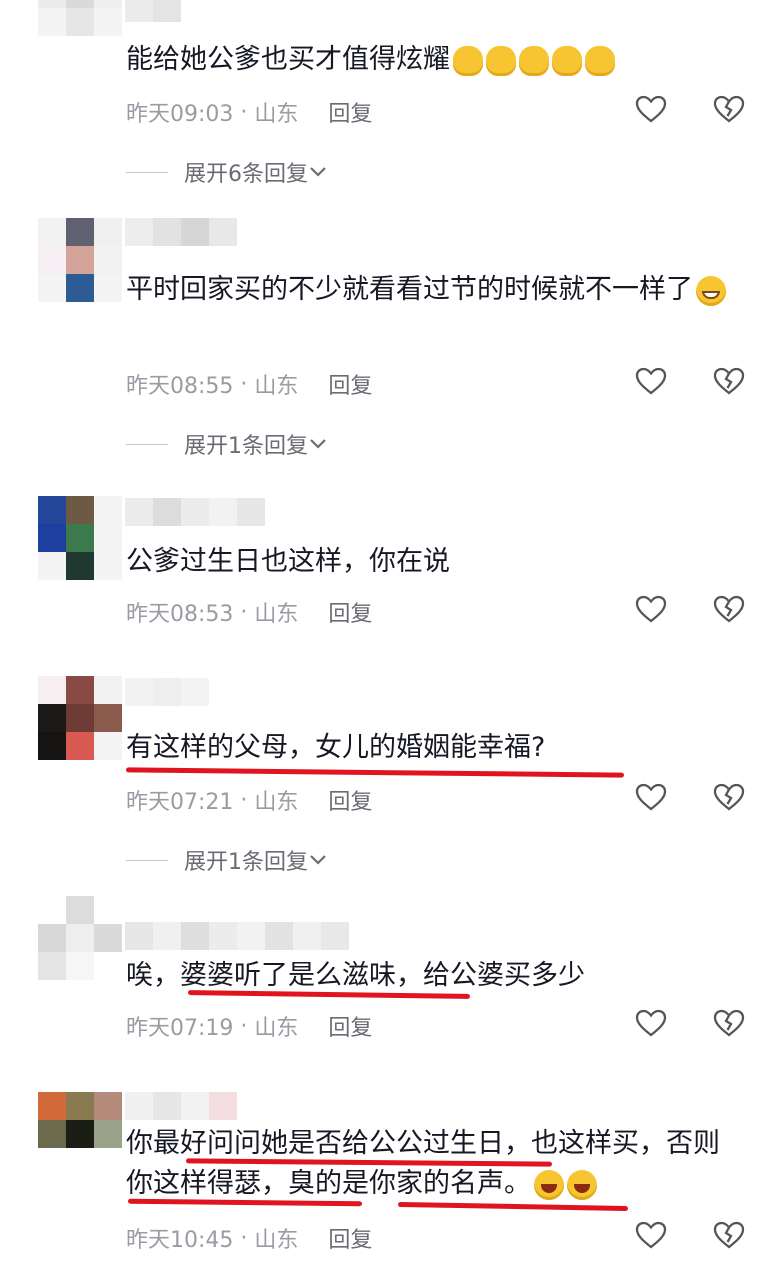 Image resolution: width=768 pixels, height=1270 pixels. I want to click on comment-meta: 昨天09:03 · 山东 回复, so click(249, 112).